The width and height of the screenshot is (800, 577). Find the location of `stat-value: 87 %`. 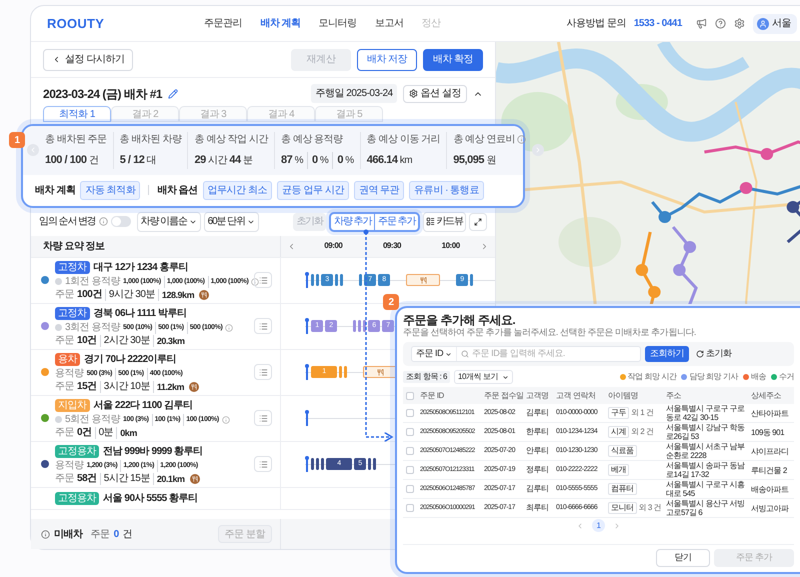

stat-value: 87 % is located at coordinates (291, 160).